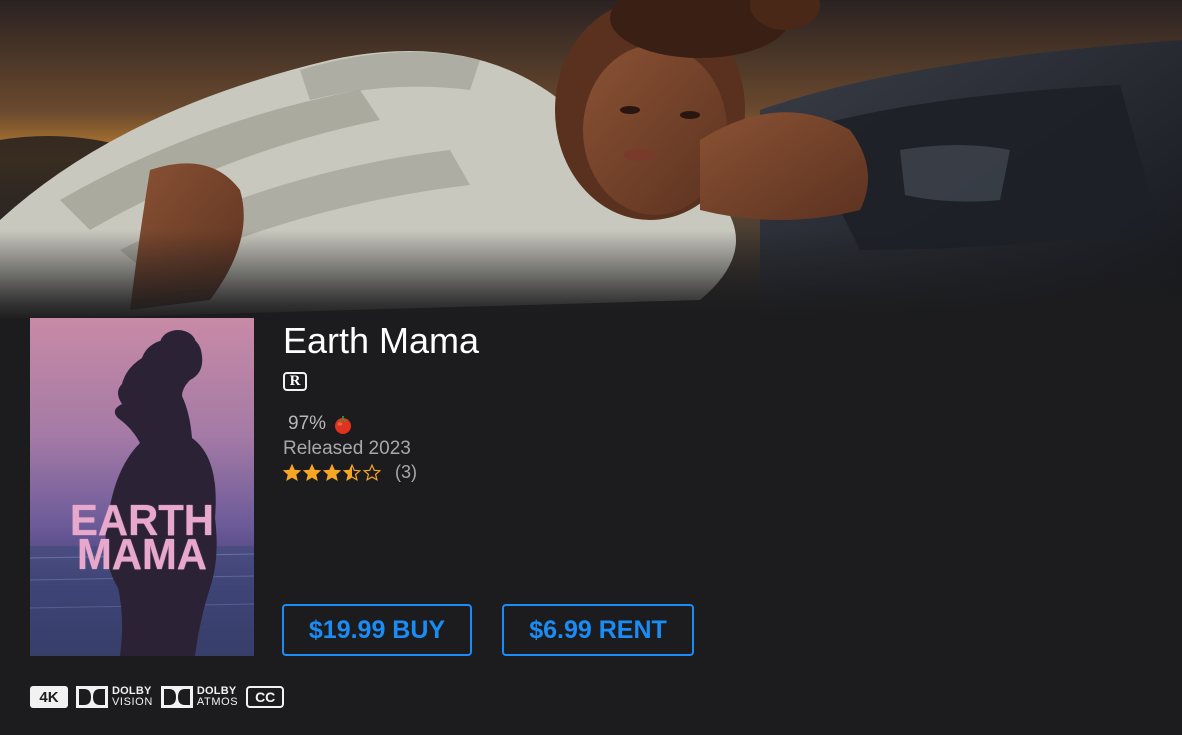 Image resolution: width=1182 pixels, height=735 pixels. I want to click on dolby-atmos-label-bottom: ATMOS, so click(217, 702).